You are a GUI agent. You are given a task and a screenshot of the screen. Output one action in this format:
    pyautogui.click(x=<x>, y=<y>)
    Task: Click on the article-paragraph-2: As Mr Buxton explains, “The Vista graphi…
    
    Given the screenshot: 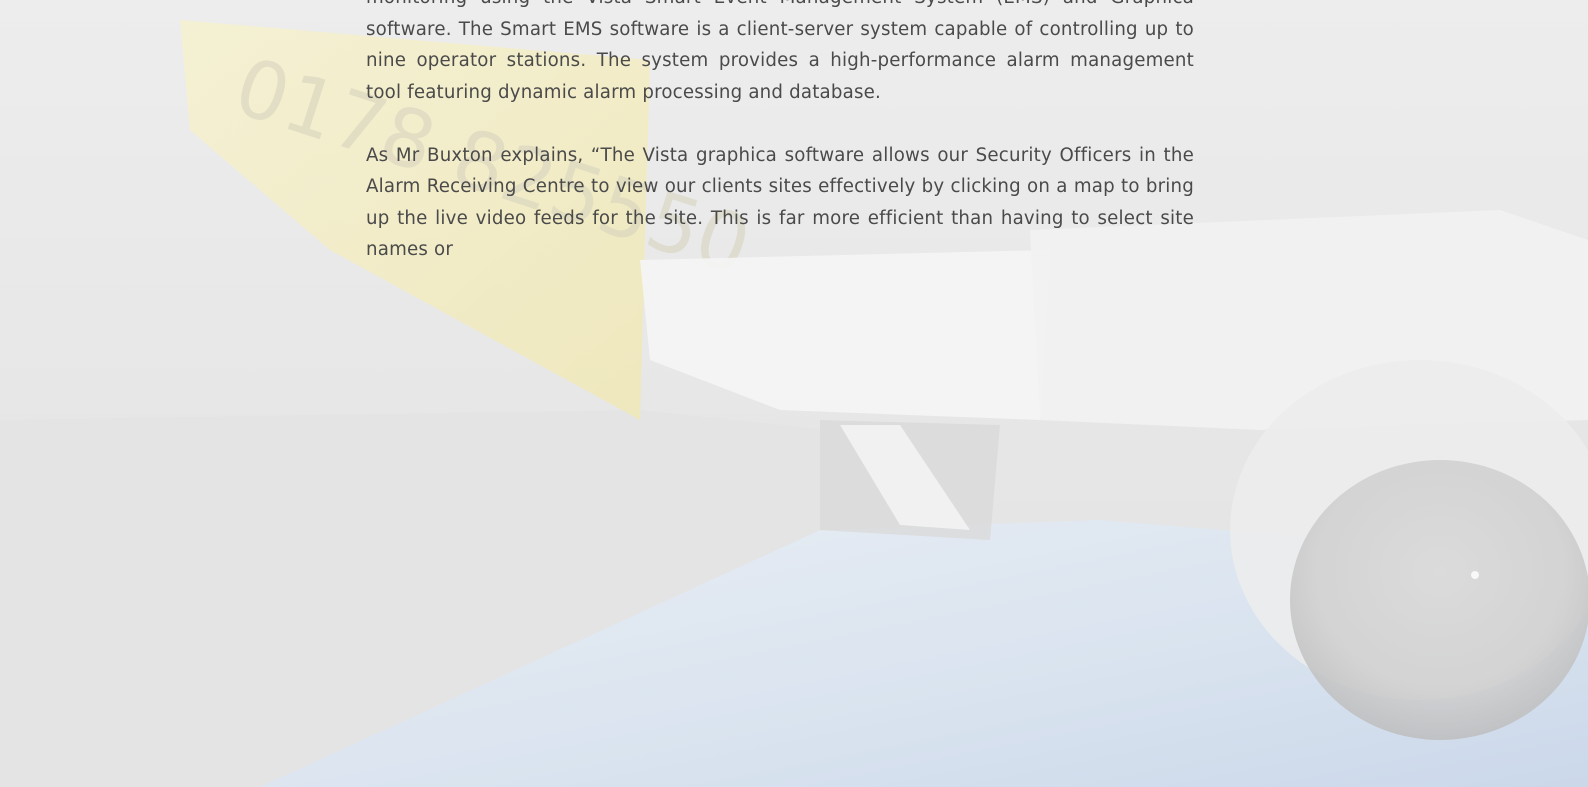 What is the action you would take?
    pyautogui.click(x=780, y=202)
    